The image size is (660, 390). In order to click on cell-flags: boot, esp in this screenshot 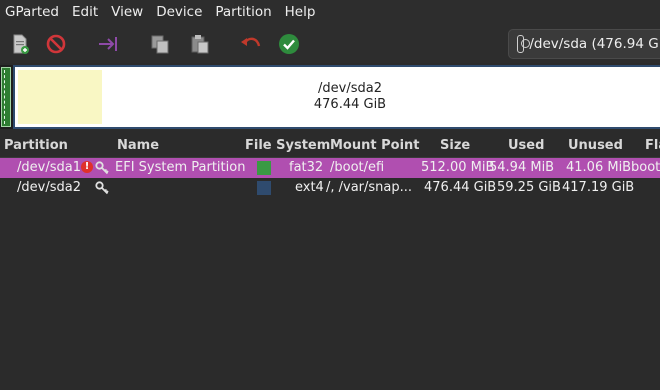, I will do `click(645, 167)`.